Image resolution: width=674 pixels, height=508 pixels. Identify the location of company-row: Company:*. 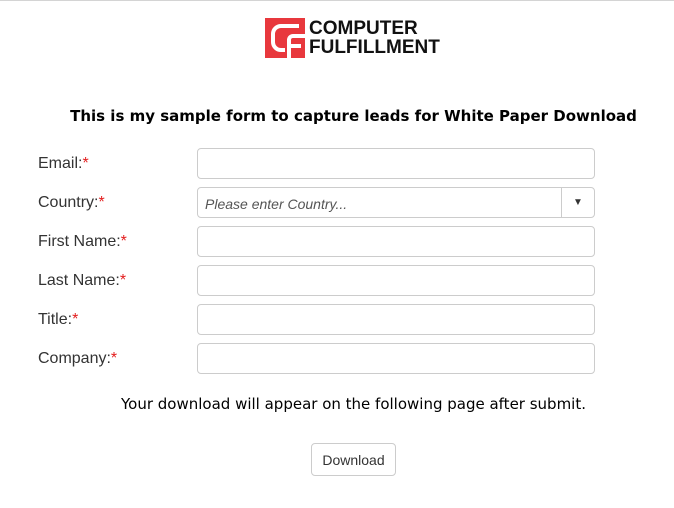
(318, 360).